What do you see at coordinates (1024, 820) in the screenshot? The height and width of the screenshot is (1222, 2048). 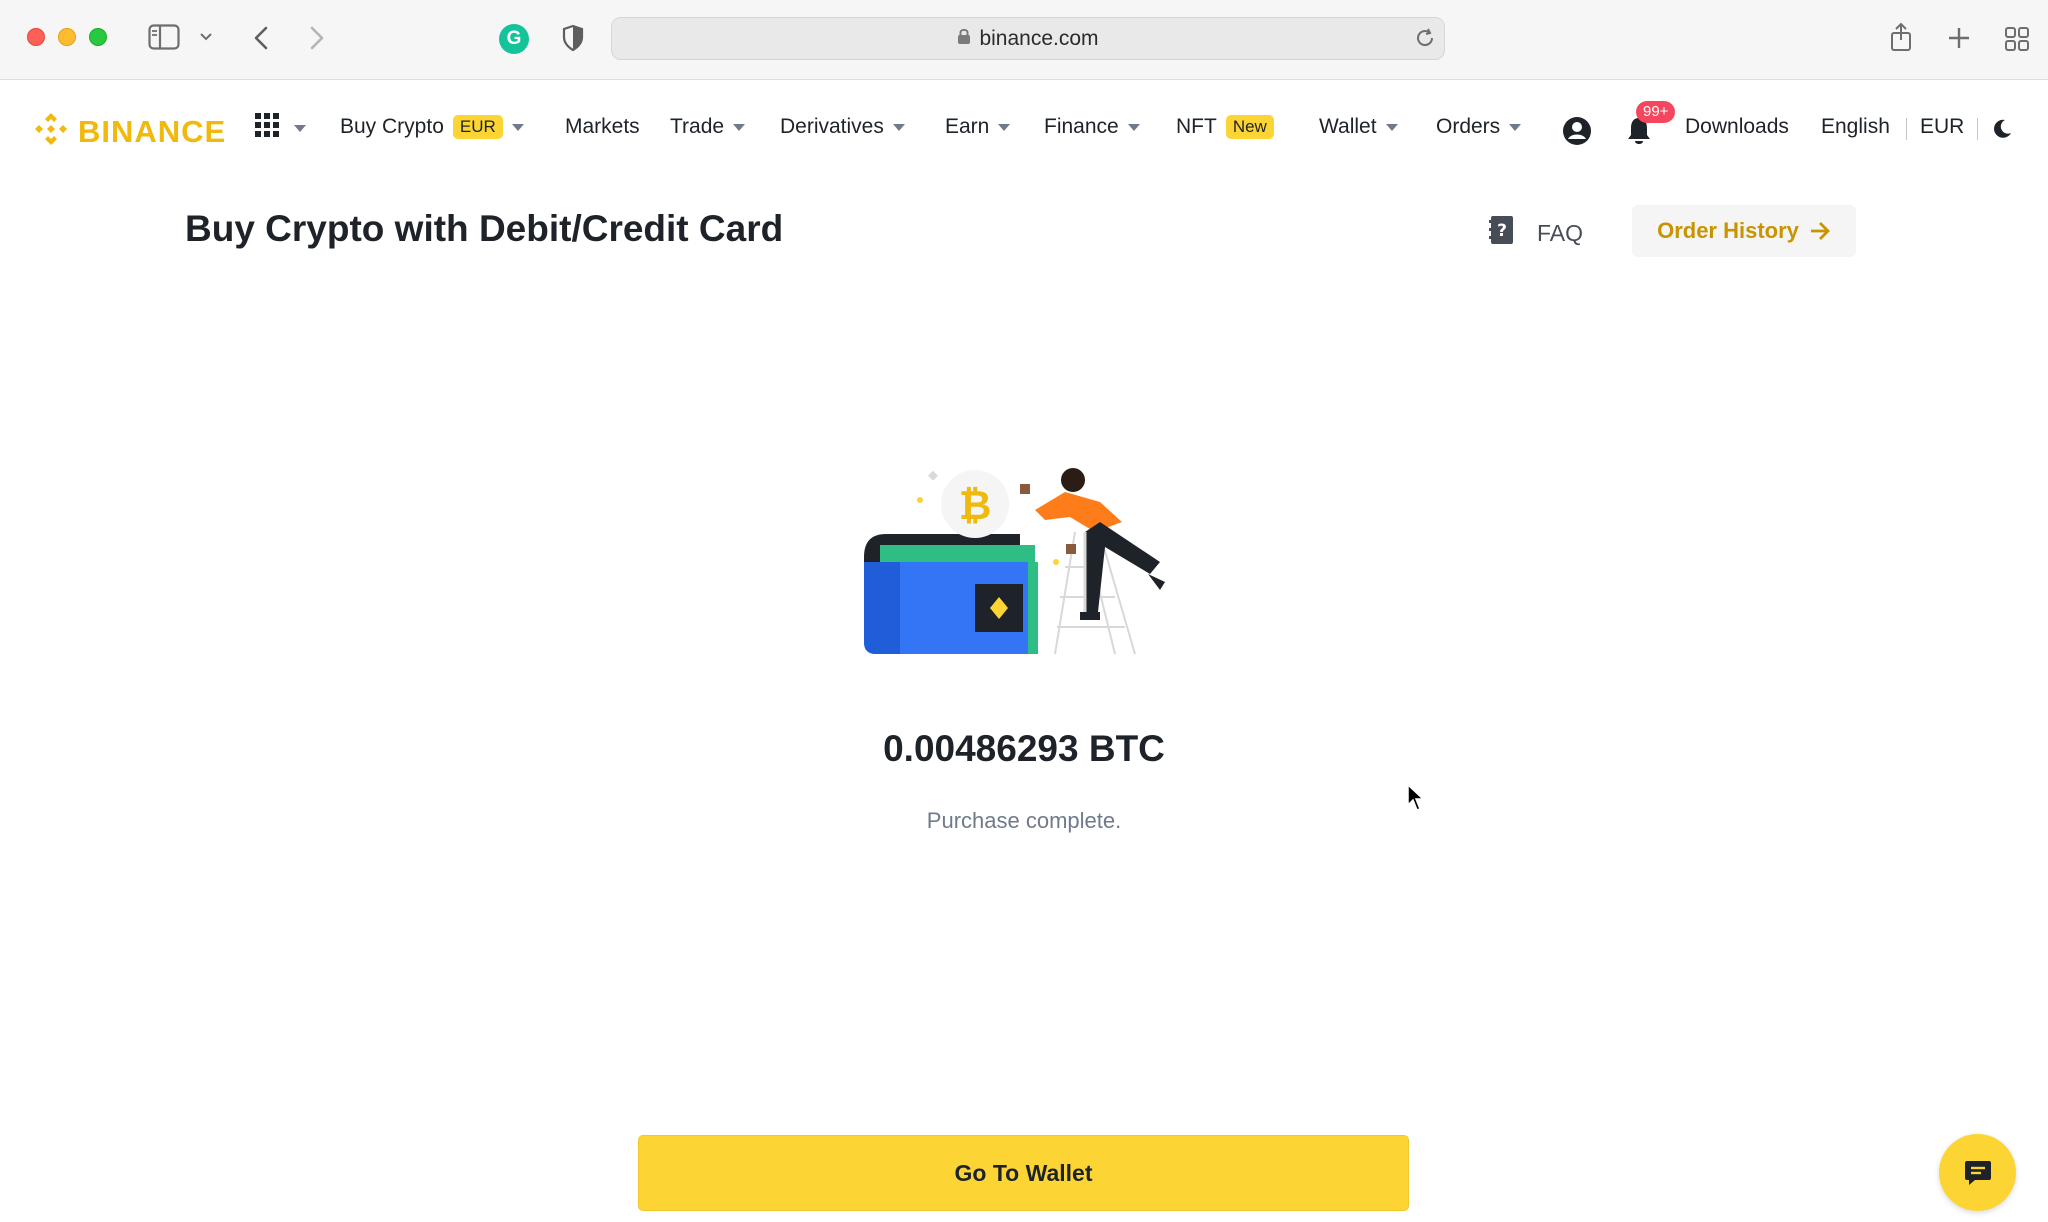 I see `purchase-status: Purchase complete.` at bounding box center [1024, 820].